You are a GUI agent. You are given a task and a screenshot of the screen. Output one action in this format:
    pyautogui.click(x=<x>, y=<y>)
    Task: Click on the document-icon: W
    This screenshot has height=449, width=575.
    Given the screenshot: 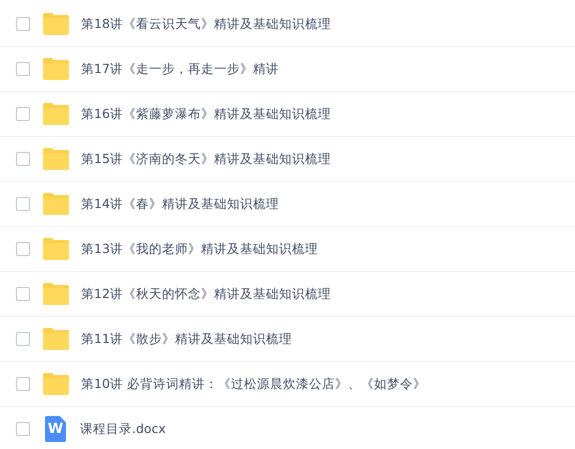 What is the action you would take?
    pyautogui.click(x=55, y=429)
    